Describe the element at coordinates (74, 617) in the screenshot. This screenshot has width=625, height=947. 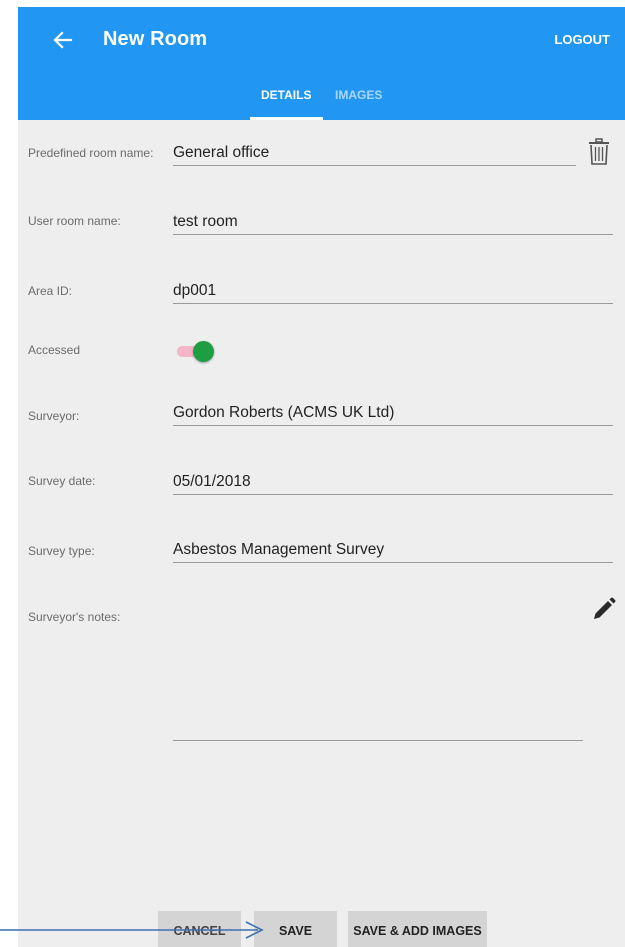
I see `surveyors-notes-label: Surveyor's notes:` at that location.